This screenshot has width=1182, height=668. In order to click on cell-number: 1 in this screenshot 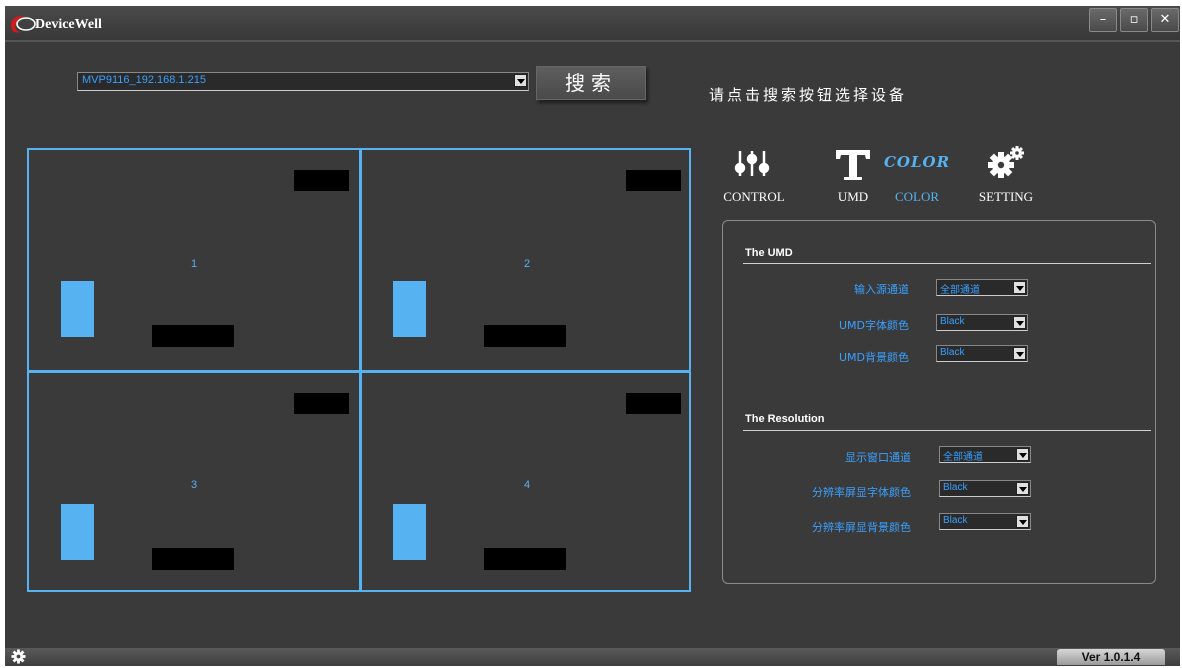, I will do `click(194, 264)`.